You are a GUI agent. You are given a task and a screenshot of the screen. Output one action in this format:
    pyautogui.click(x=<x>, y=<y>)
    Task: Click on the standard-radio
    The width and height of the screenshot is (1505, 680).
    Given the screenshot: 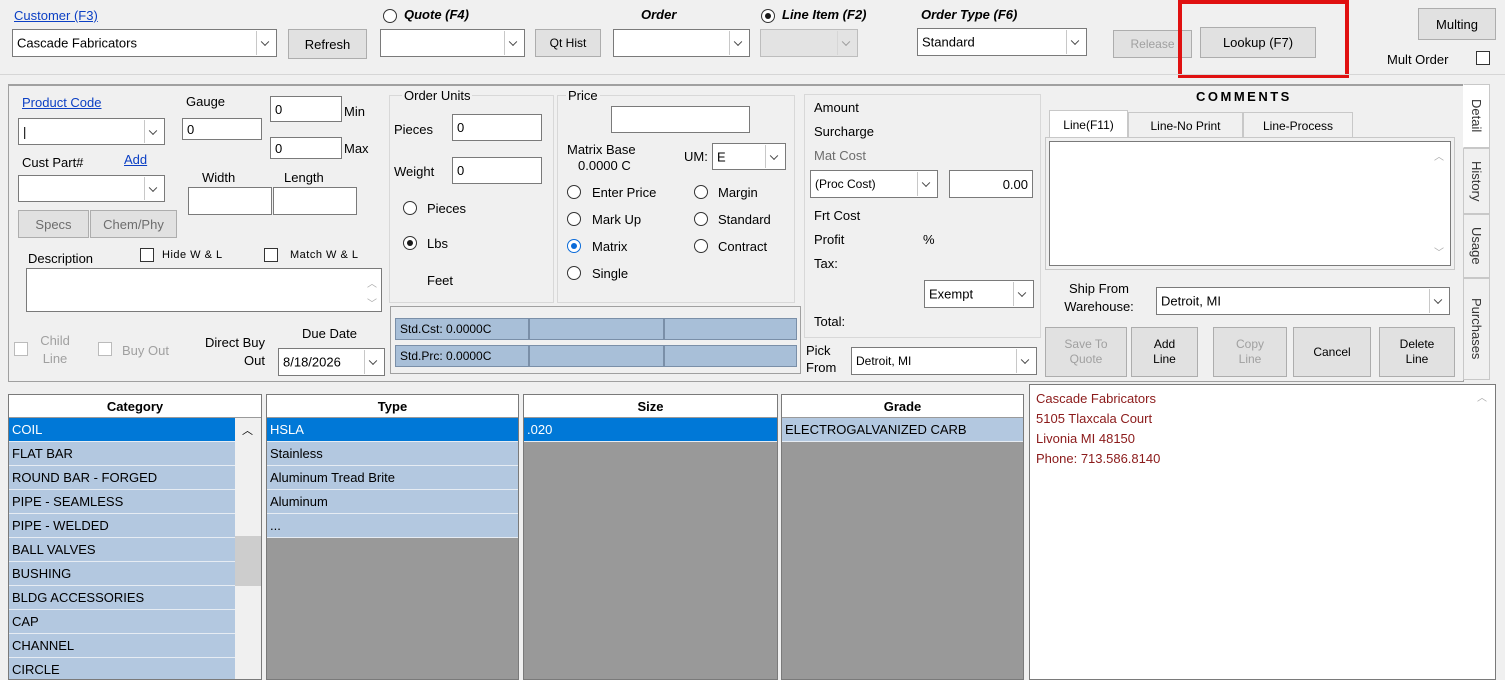 What is the action you would take?
    pyautogui.click(x=701, y=219)
    